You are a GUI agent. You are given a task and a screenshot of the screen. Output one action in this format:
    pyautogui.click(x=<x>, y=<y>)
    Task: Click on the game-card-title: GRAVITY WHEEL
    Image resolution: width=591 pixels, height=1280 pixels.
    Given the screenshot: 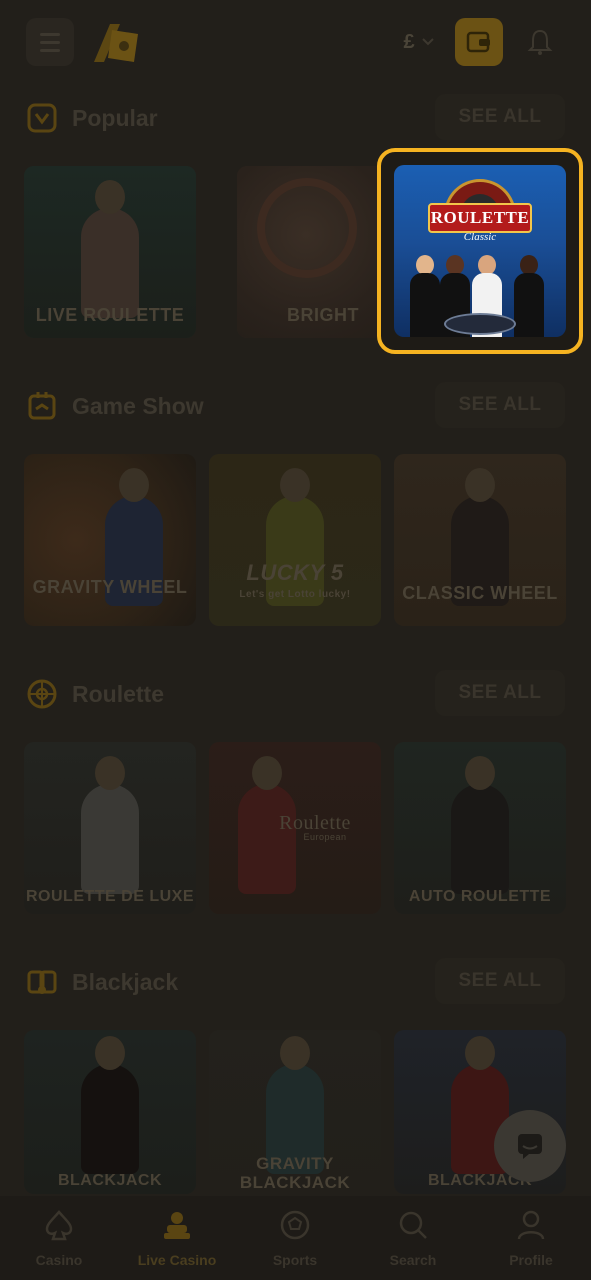 What is the action you would take?
    pyautogui.click(x=110, y=587)
    